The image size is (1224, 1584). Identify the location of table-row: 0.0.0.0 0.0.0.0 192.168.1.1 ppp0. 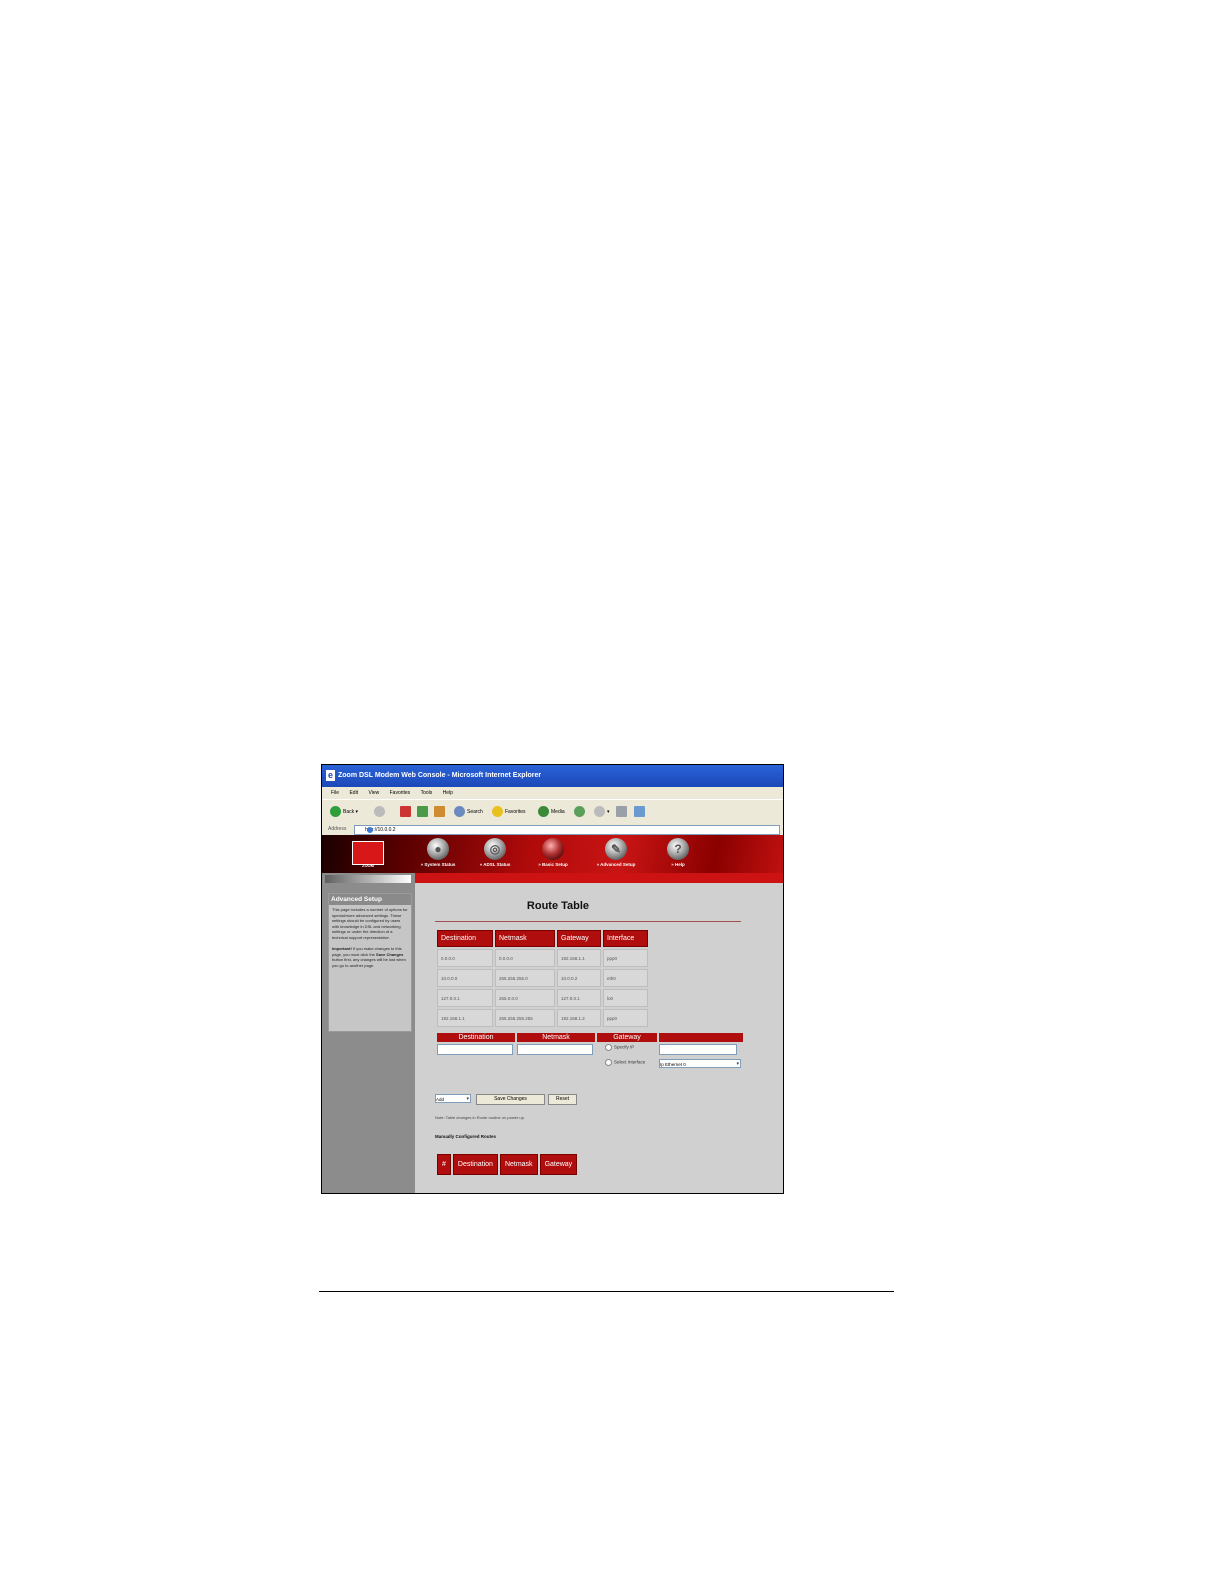
(542, 958).